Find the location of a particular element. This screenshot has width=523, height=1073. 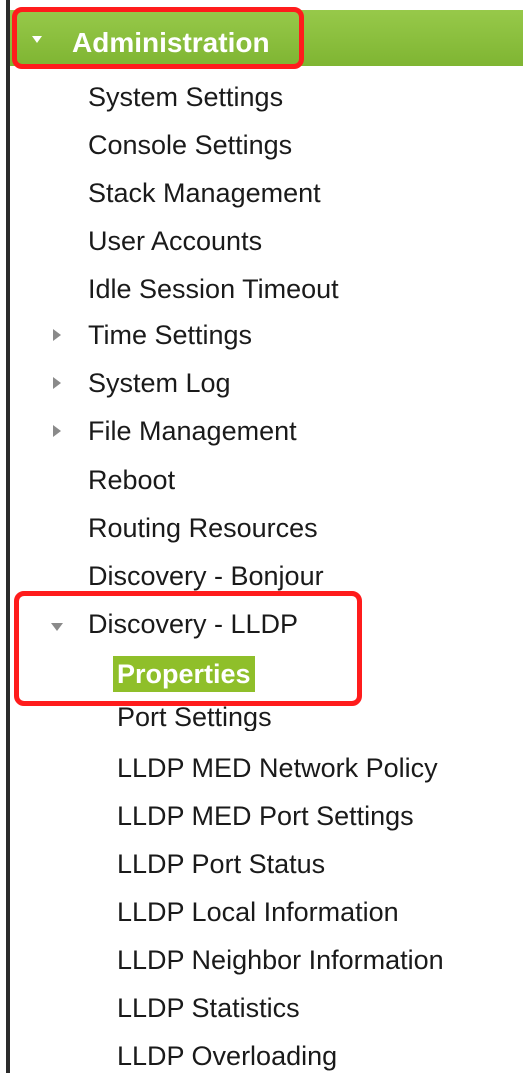

submenu-item-properties: Properties is located at coordinates (184, 674).